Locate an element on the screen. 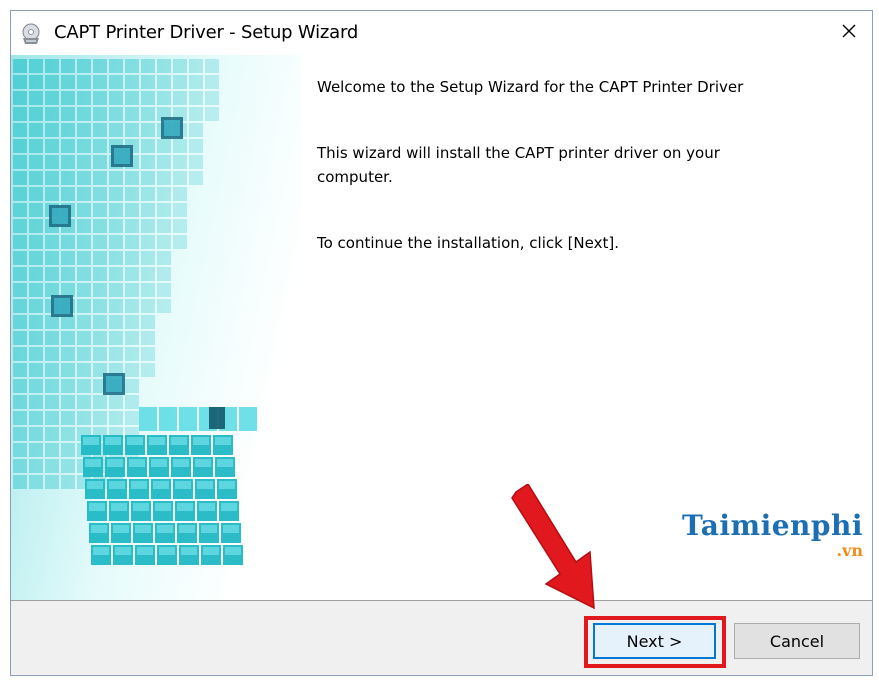 This screenshot has width=879, height=682. taimienphi-watermark: Taimienphi .vn is located at coordinates (763, 534).